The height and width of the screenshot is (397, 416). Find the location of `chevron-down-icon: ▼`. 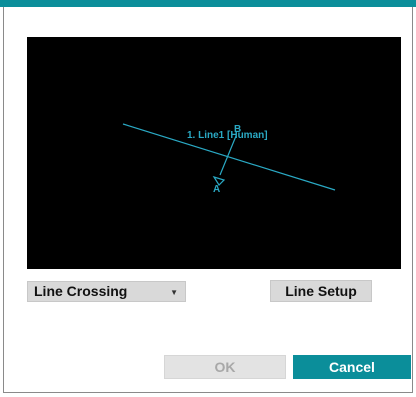

chevron-down-icon: ▼ is located at coordinates (174, 292).